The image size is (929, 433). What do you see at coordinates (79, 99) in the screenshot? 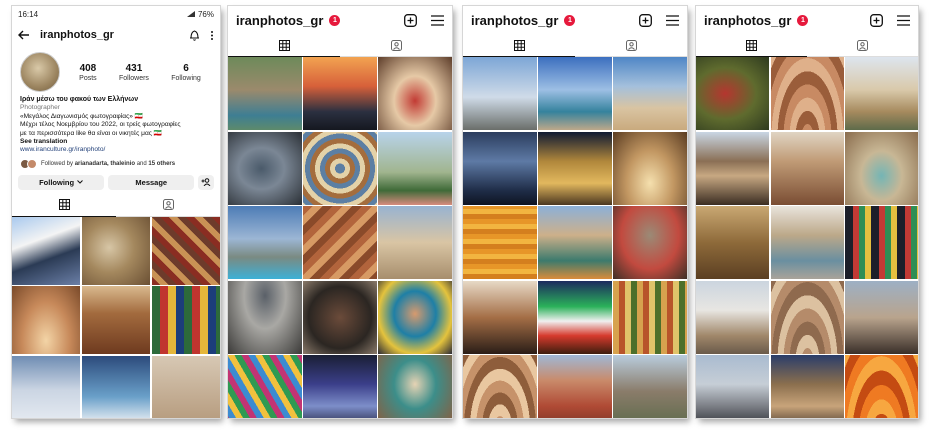
I see `bio-name: Ιράν μέσω του φακού των Ελλήνων` at bounding box center [79, 99].